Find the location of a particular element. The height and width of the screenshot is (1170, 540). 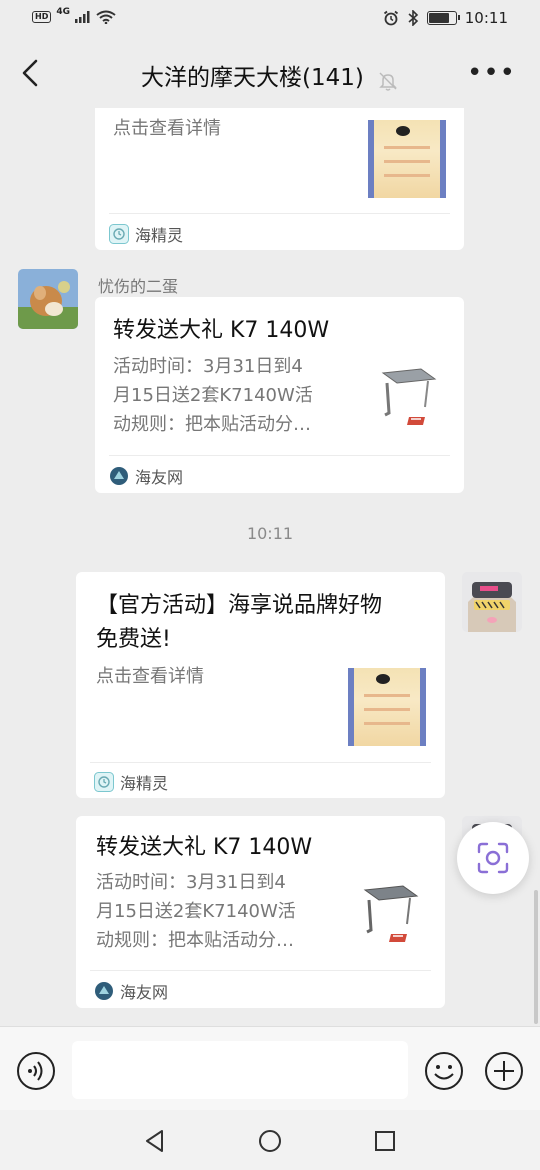

card-2-source: 海友网 is located at coordinates (146, 476).